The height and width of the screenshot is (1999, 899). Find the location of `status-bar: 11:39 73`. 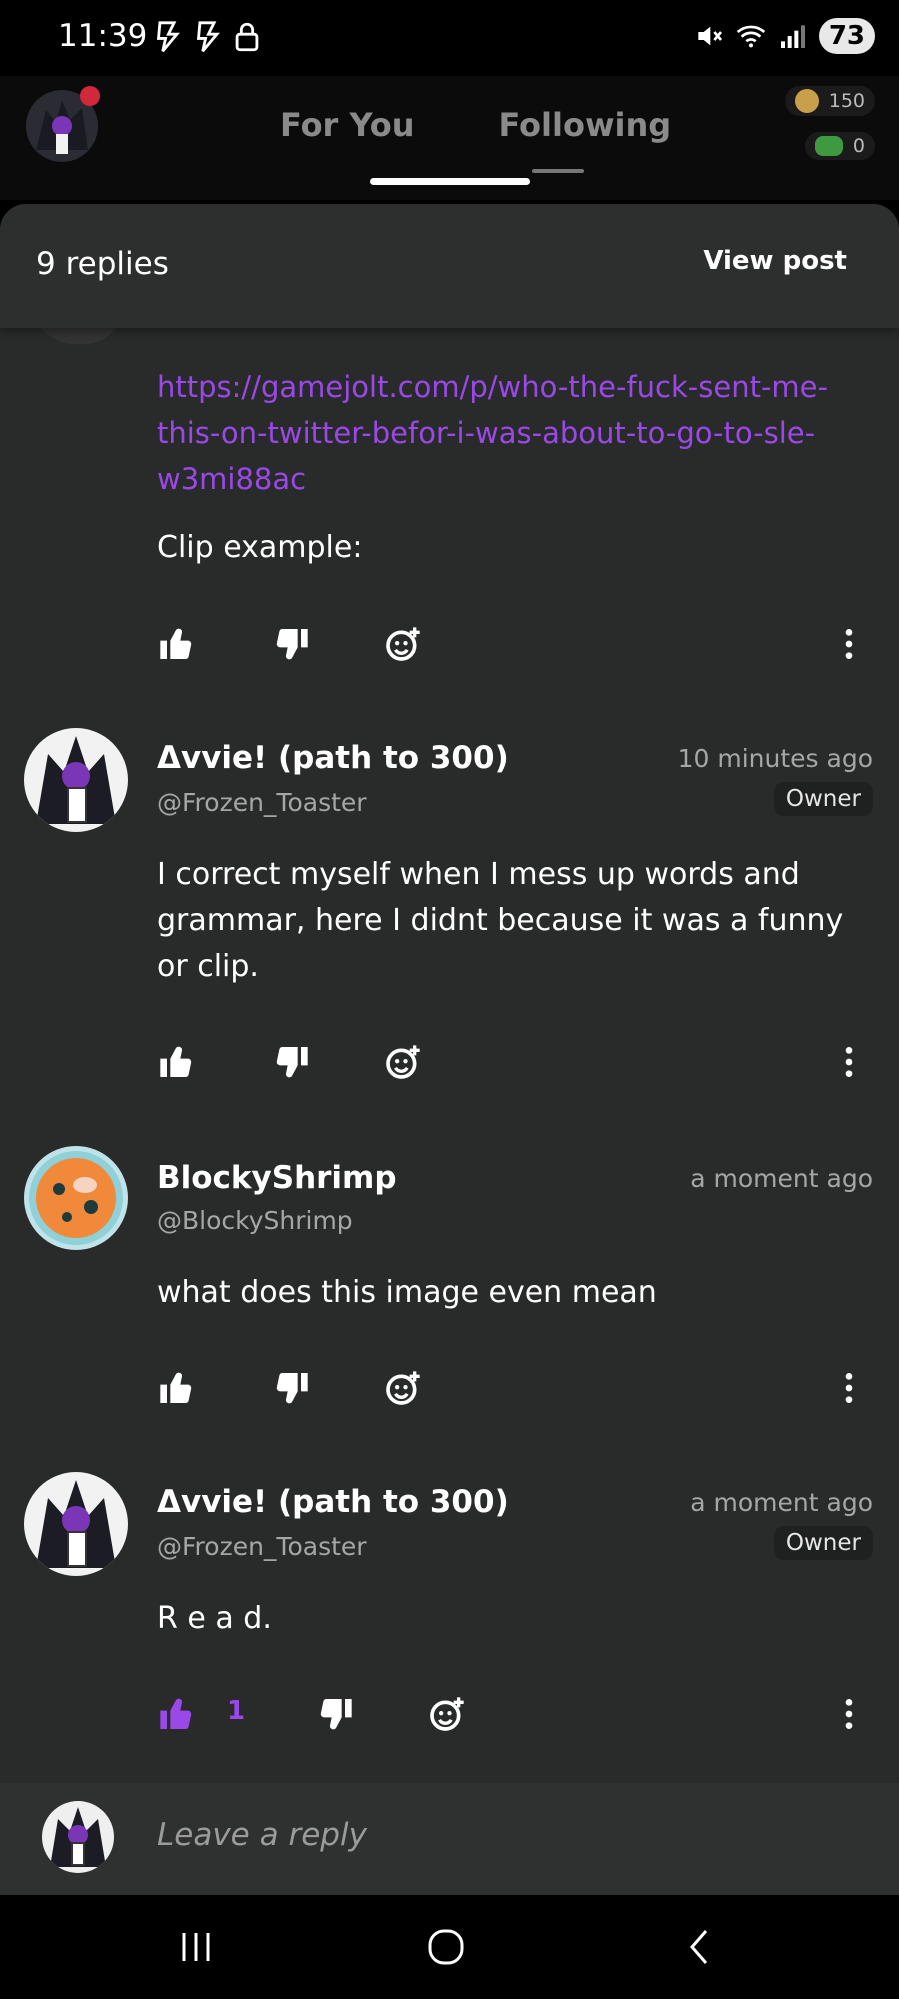

status-bar: 11:39 73 is located at coordinates (449, 38).